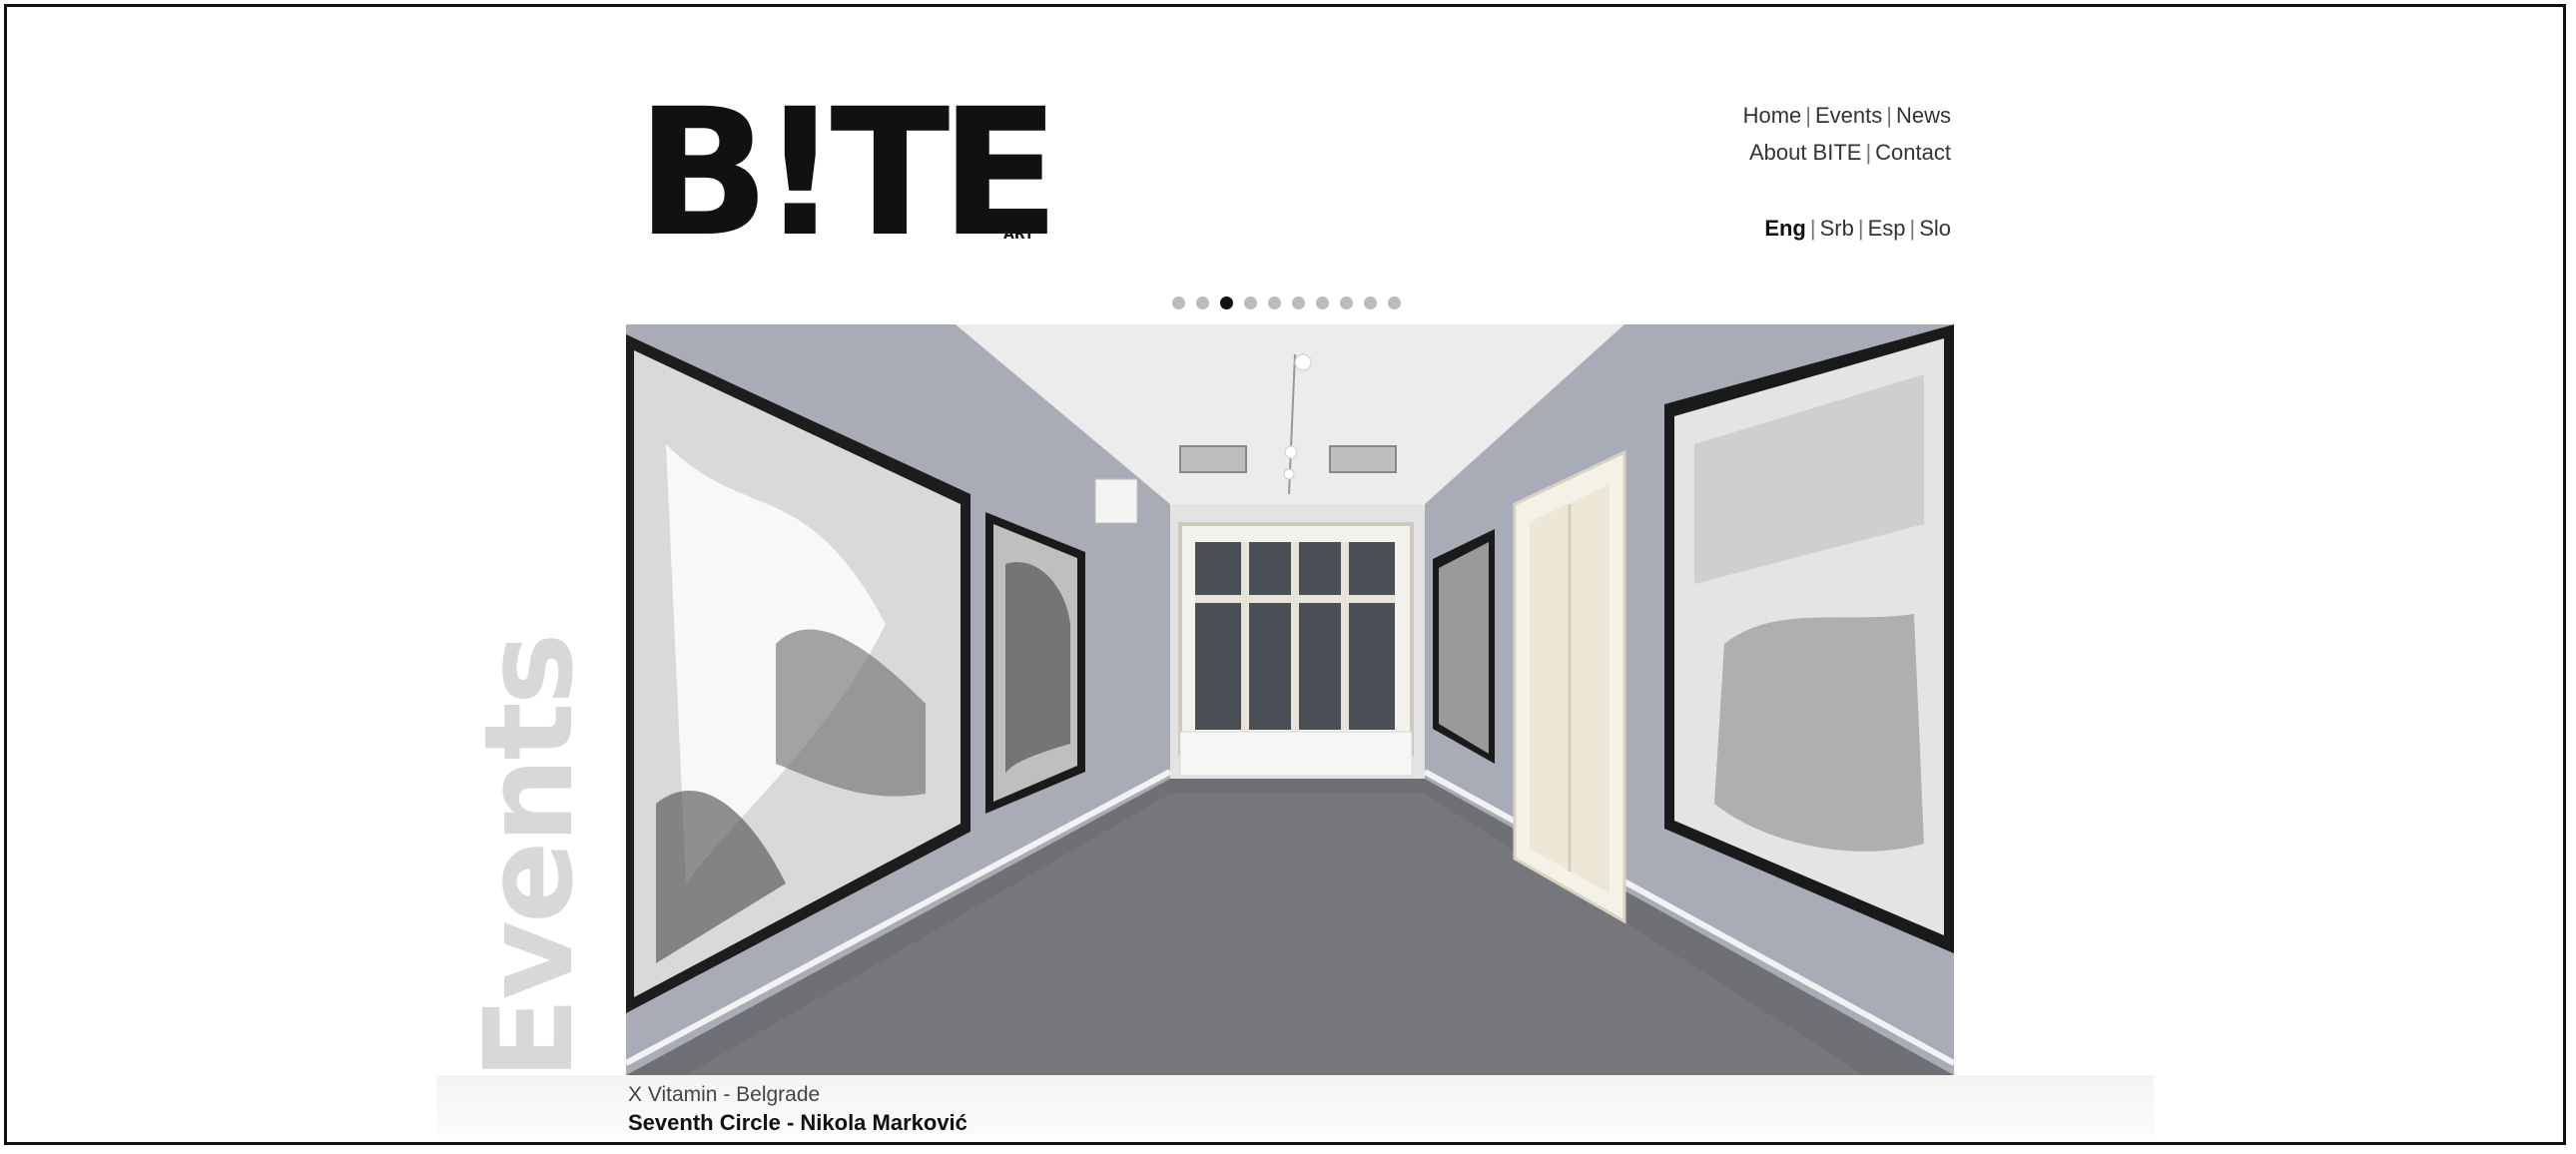  What do you see at coordinates (1785, 228) in the screenshot?
I see `lang-eng-link: Eng` at bounding box center [1785, 228].